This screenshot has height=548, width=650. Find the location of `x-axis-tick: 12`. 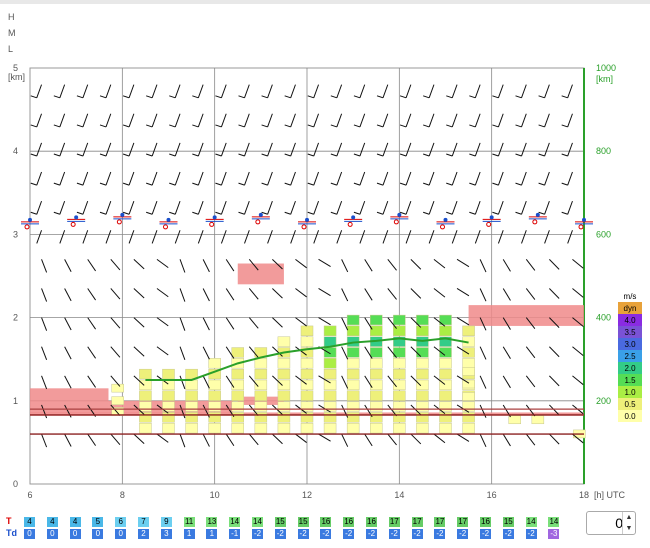

x-axis-tick: 12 is located at coordinates (307, 495).